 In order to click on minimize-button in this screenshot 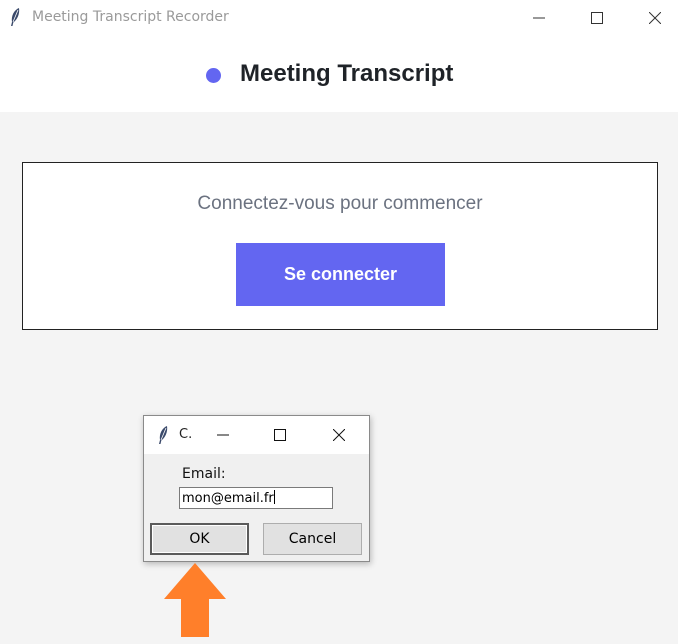, I will do `click(539, 18)`.